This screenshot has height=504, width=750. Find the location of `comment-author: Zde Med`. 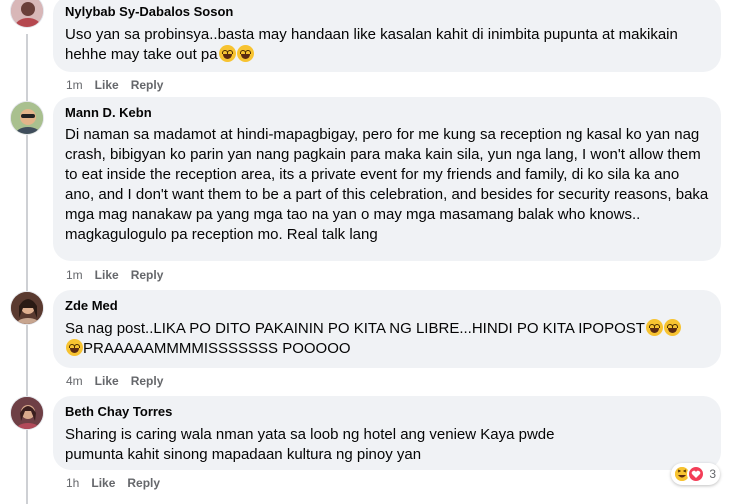

comment-author: Zde Med is located at coordinates (387, 306).